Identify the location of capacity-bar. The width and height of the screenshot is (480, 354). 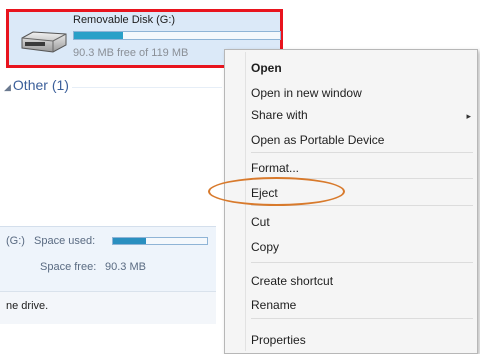
(177, 35).